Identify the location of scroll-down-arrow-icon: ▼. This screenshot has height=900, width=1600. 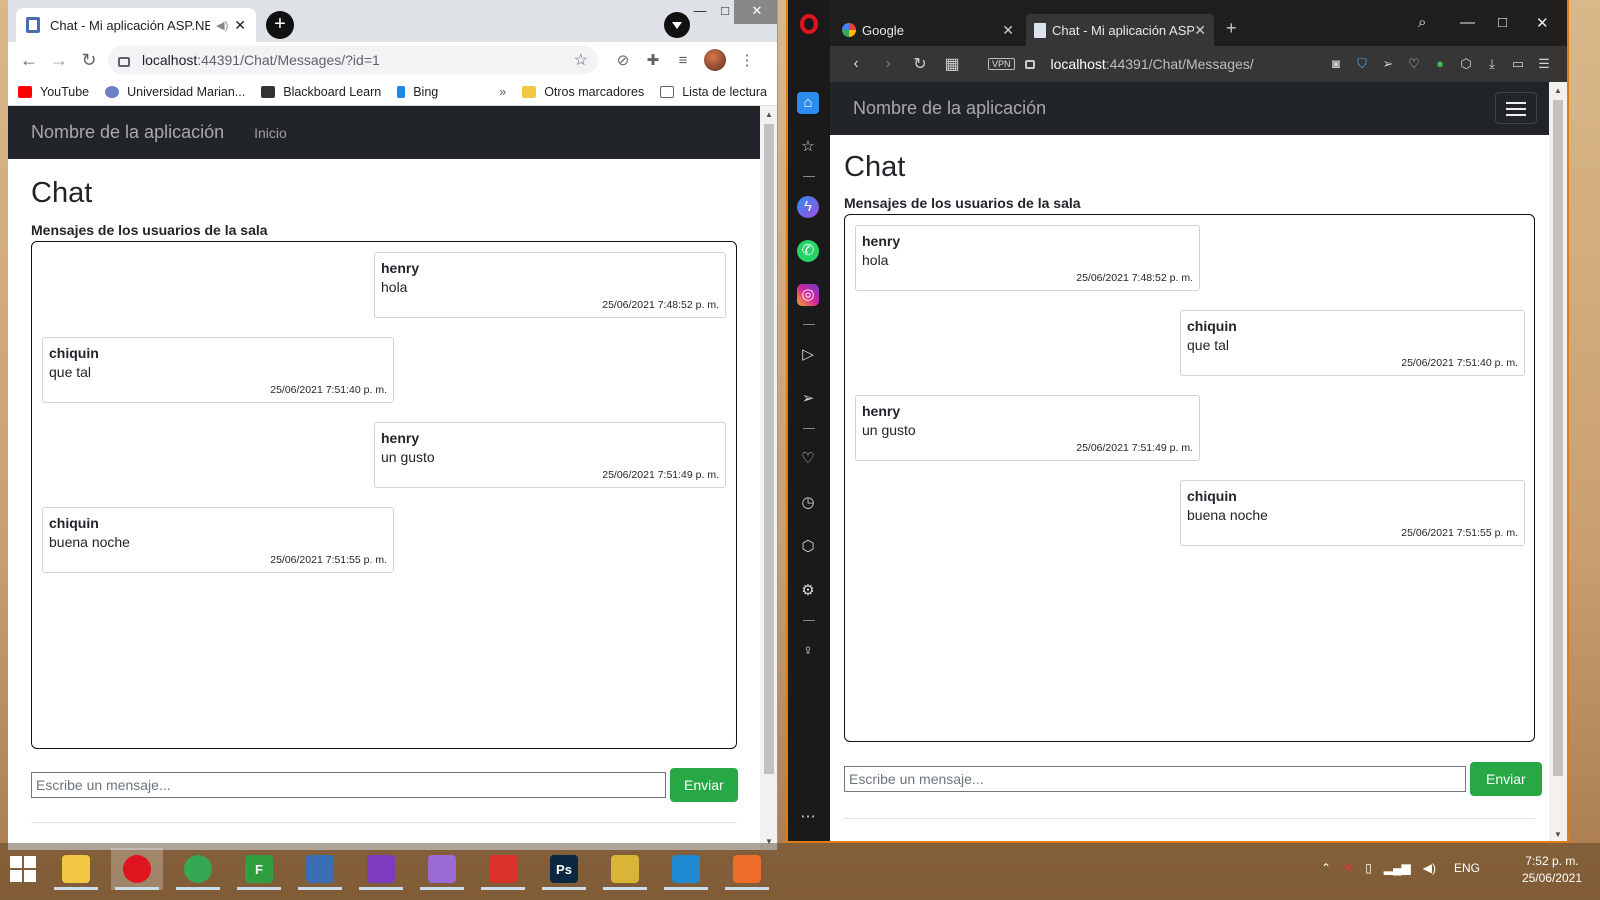
(1558, 834).